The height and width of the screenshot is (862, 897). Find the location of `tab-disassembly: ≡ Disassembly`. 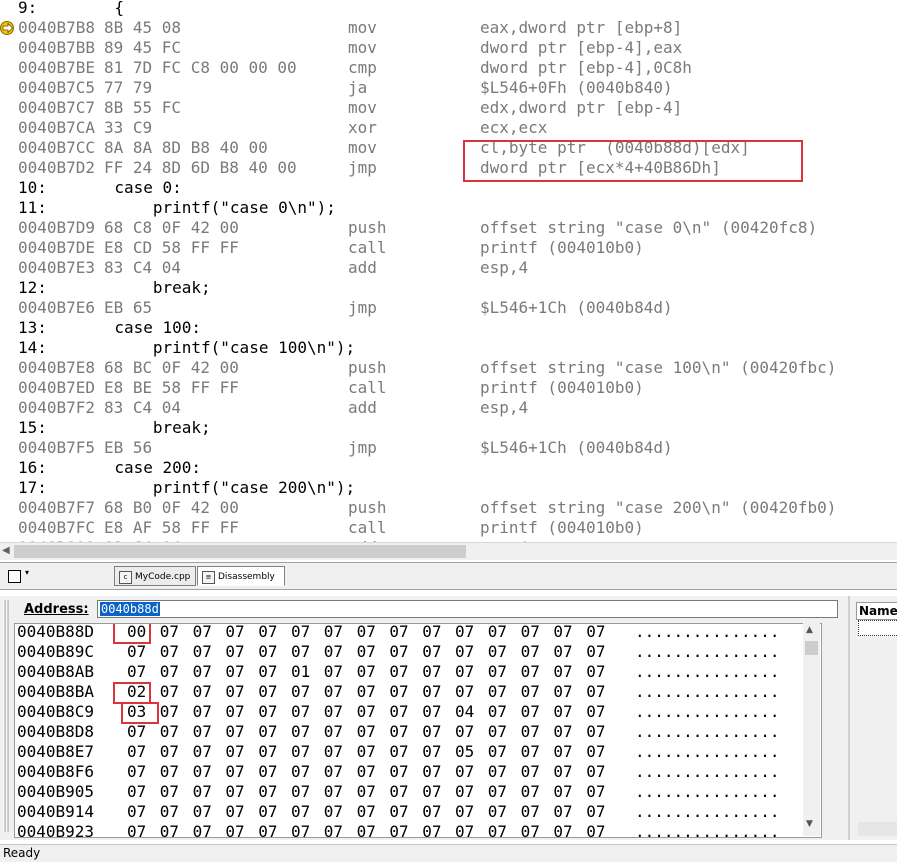

tab-disassembly: ≡ Disassembly is located at coordinates (241, 576).